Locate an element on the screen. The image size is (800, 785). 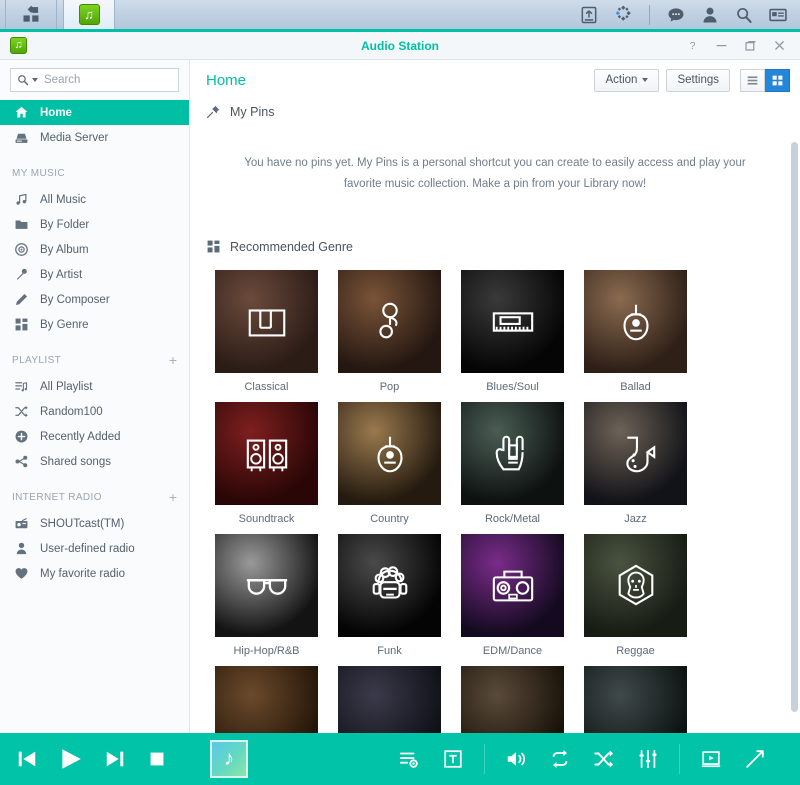
close-button is located at coordinates (779, 45).